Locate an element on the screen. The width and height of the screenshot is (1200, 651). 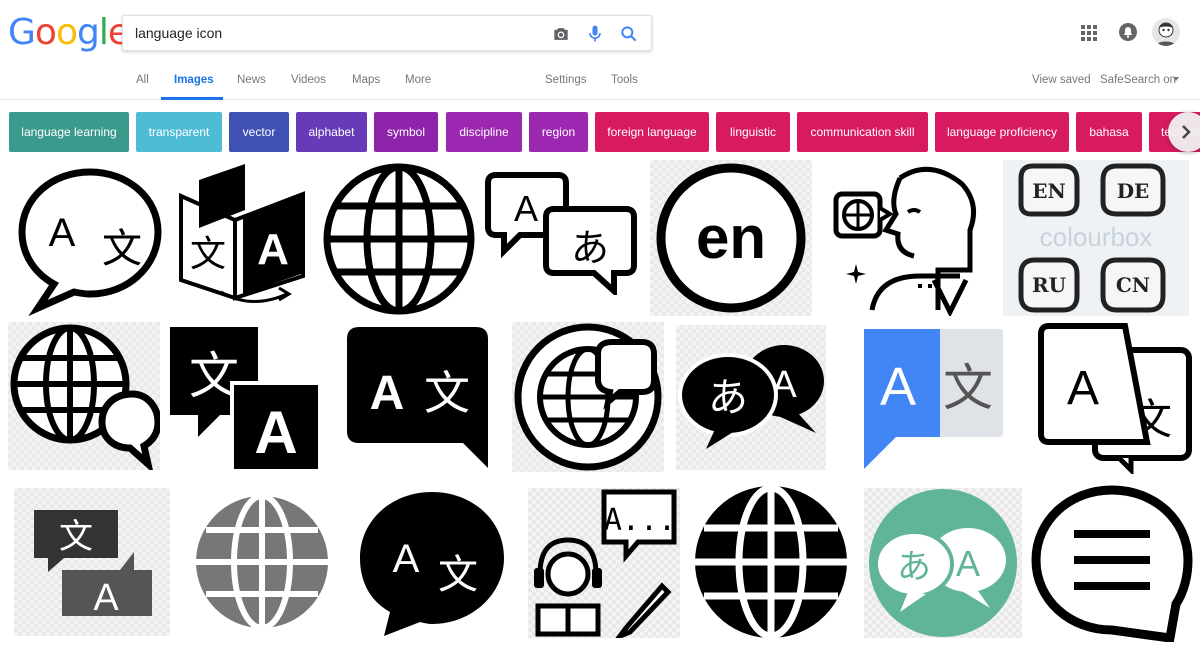
en-circle-icon: en is located at coordinates (731, 238).